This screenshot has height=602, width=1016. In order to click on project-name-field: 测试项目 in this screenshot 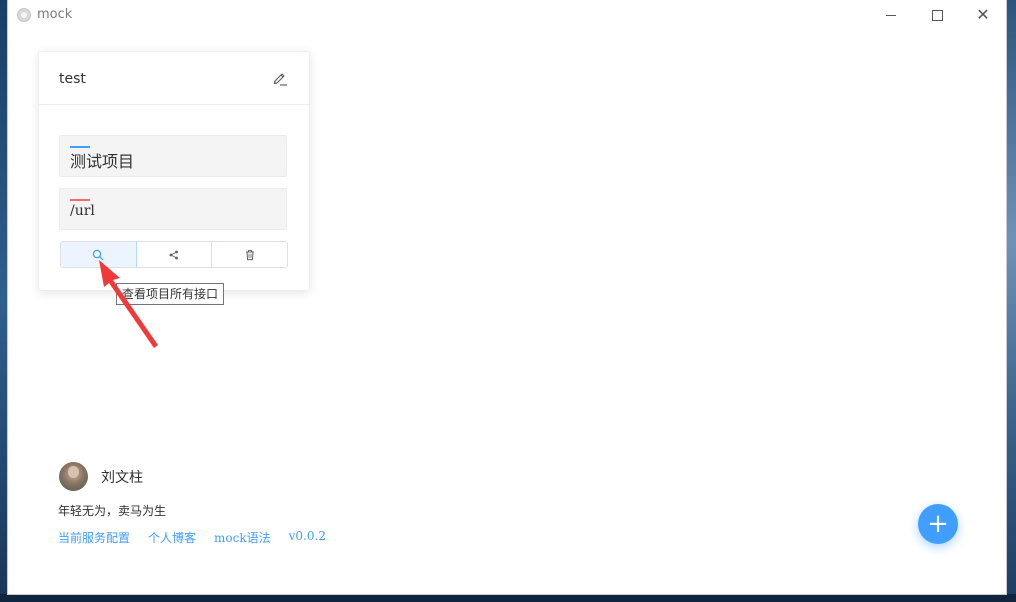, I will do `click(173, 156)`.